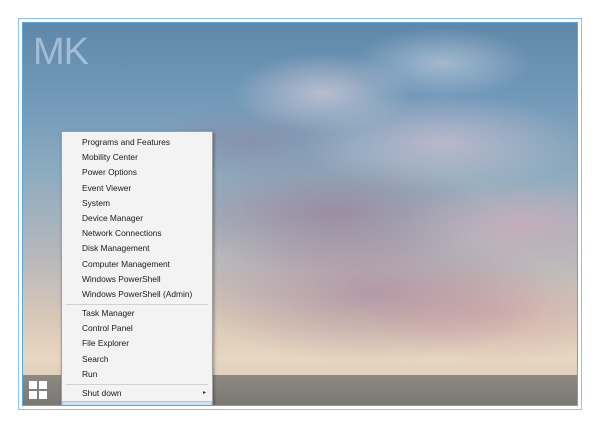 The width and height of the screenshot is (600, 428). What do you see at coordinates (108, 313) in the screenshot?
I see `menu-item-label: Task Manager` at bounding box center [108, 313].